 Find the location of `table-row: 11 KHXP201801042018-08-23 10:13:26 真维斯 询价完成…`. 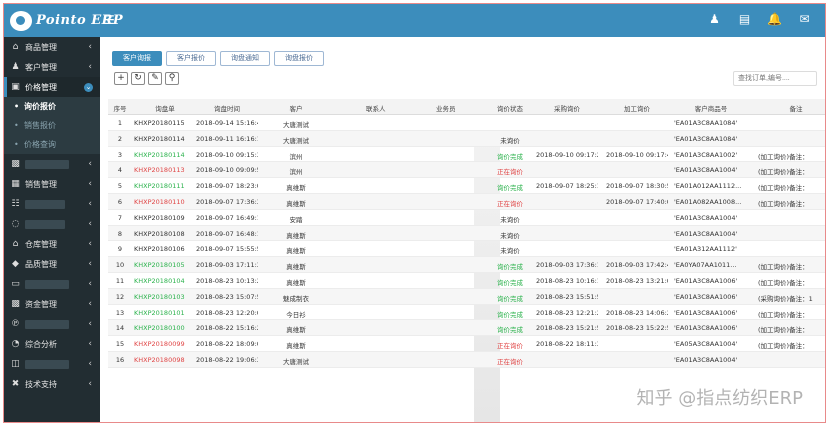

table-row: 11 KHXP201801042018-08-23 10:13:26 真维斯 询价完成… is located at coordinates (466, 281).